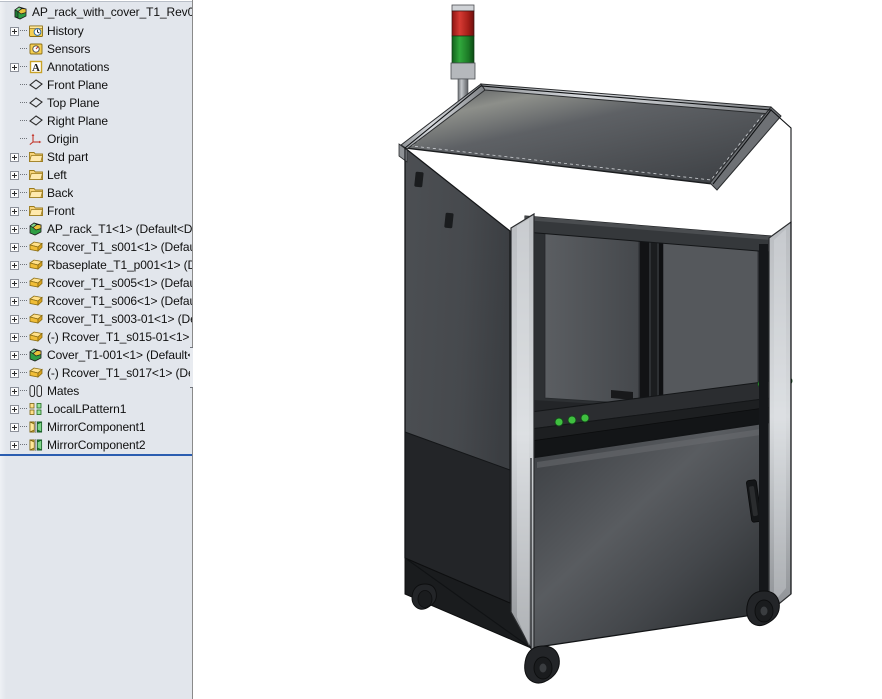 This screenshot has height=699, width=882. I want to click on tree-item-right-plane: Right Plane, so click(96, 121).